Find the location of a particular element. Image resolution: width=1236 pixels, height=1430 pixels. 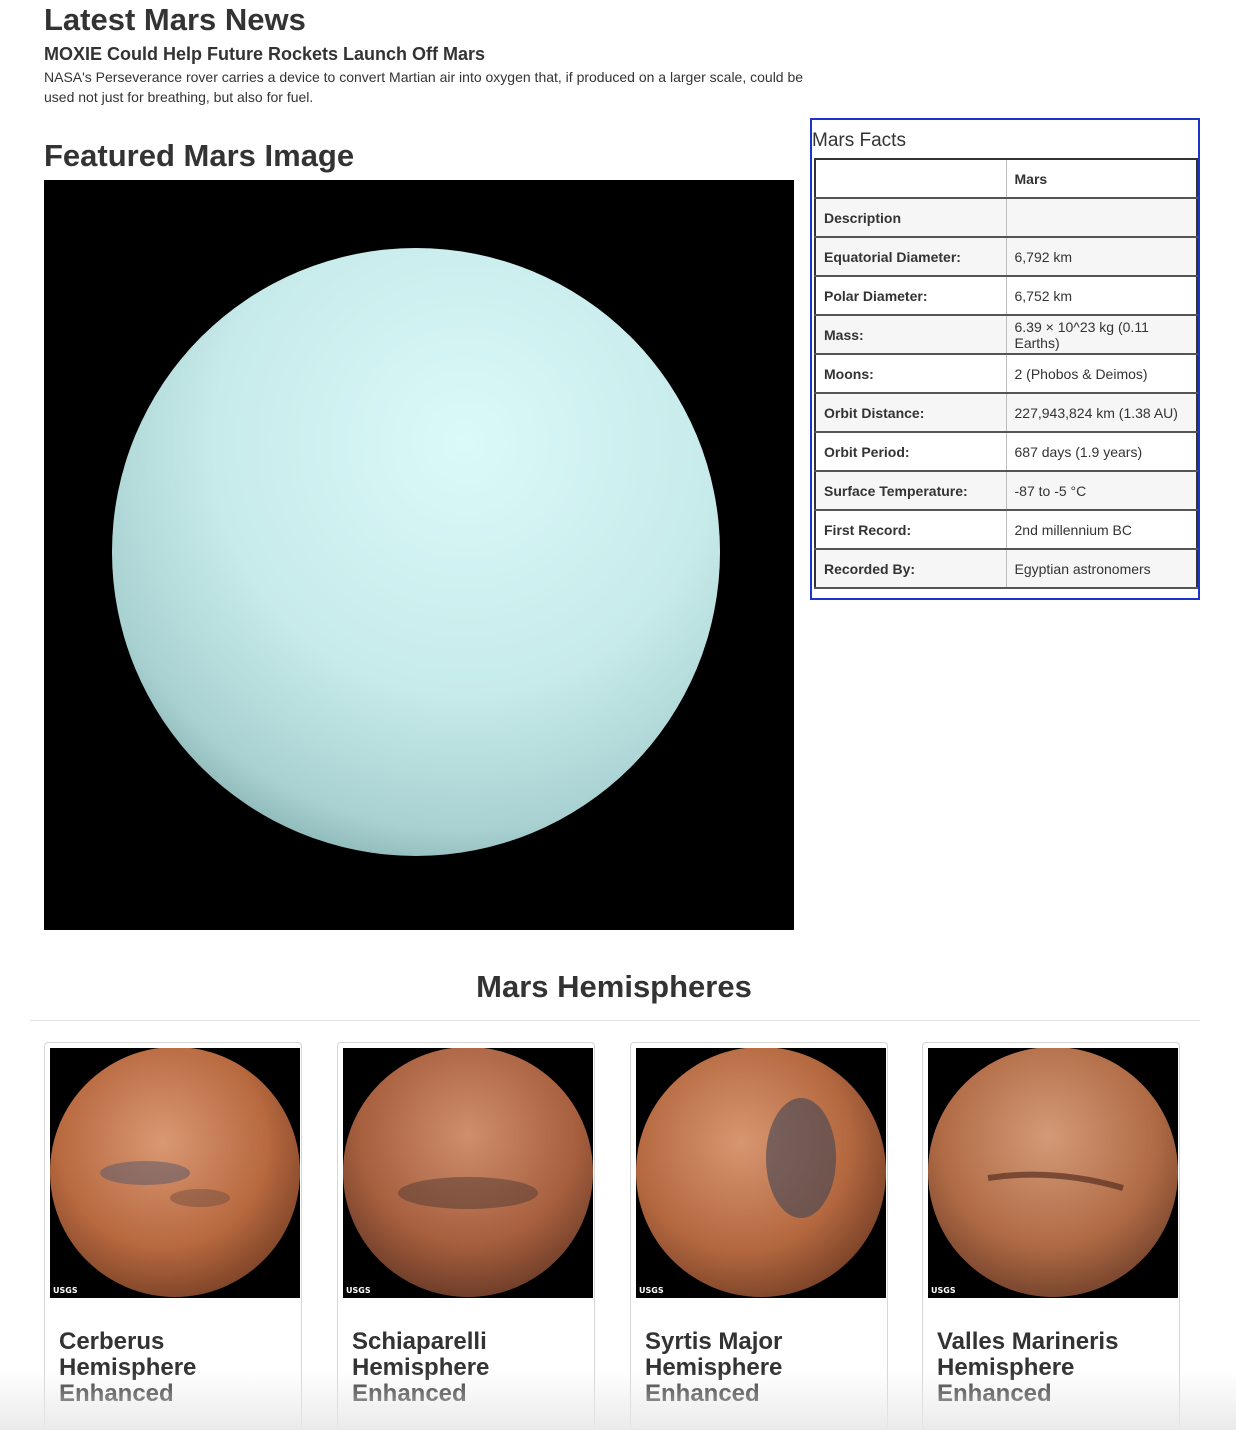

facts-row-label: Orbit Period: is located at coordinates (910, 451).